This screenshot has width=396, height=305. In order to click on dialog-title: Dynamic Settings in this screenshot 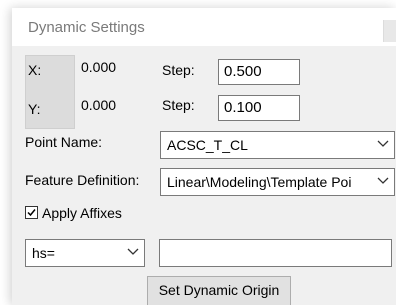, I will do `click(86, 27)`.